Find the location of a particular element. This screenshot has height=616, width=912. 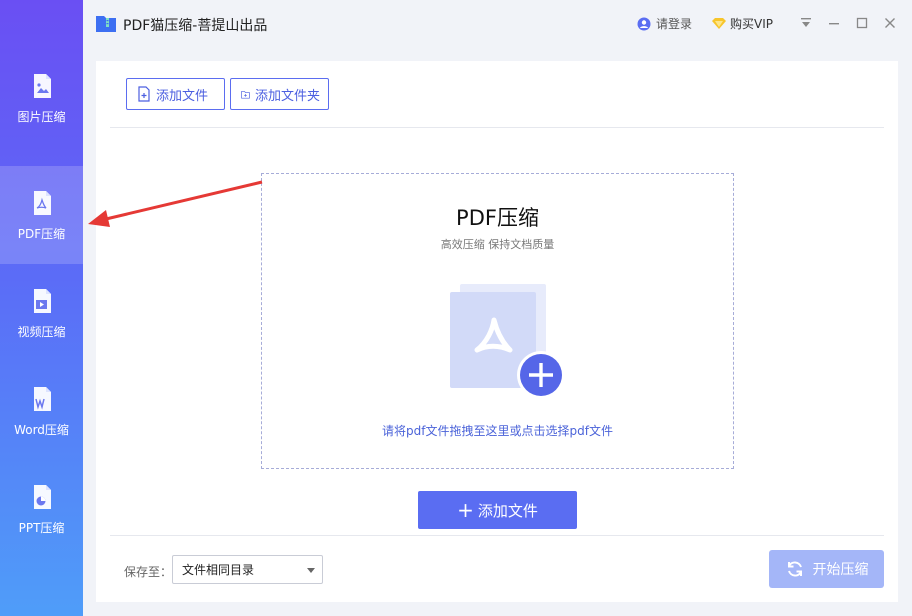

chevron-down-icon is located at coordinates (311, 570).